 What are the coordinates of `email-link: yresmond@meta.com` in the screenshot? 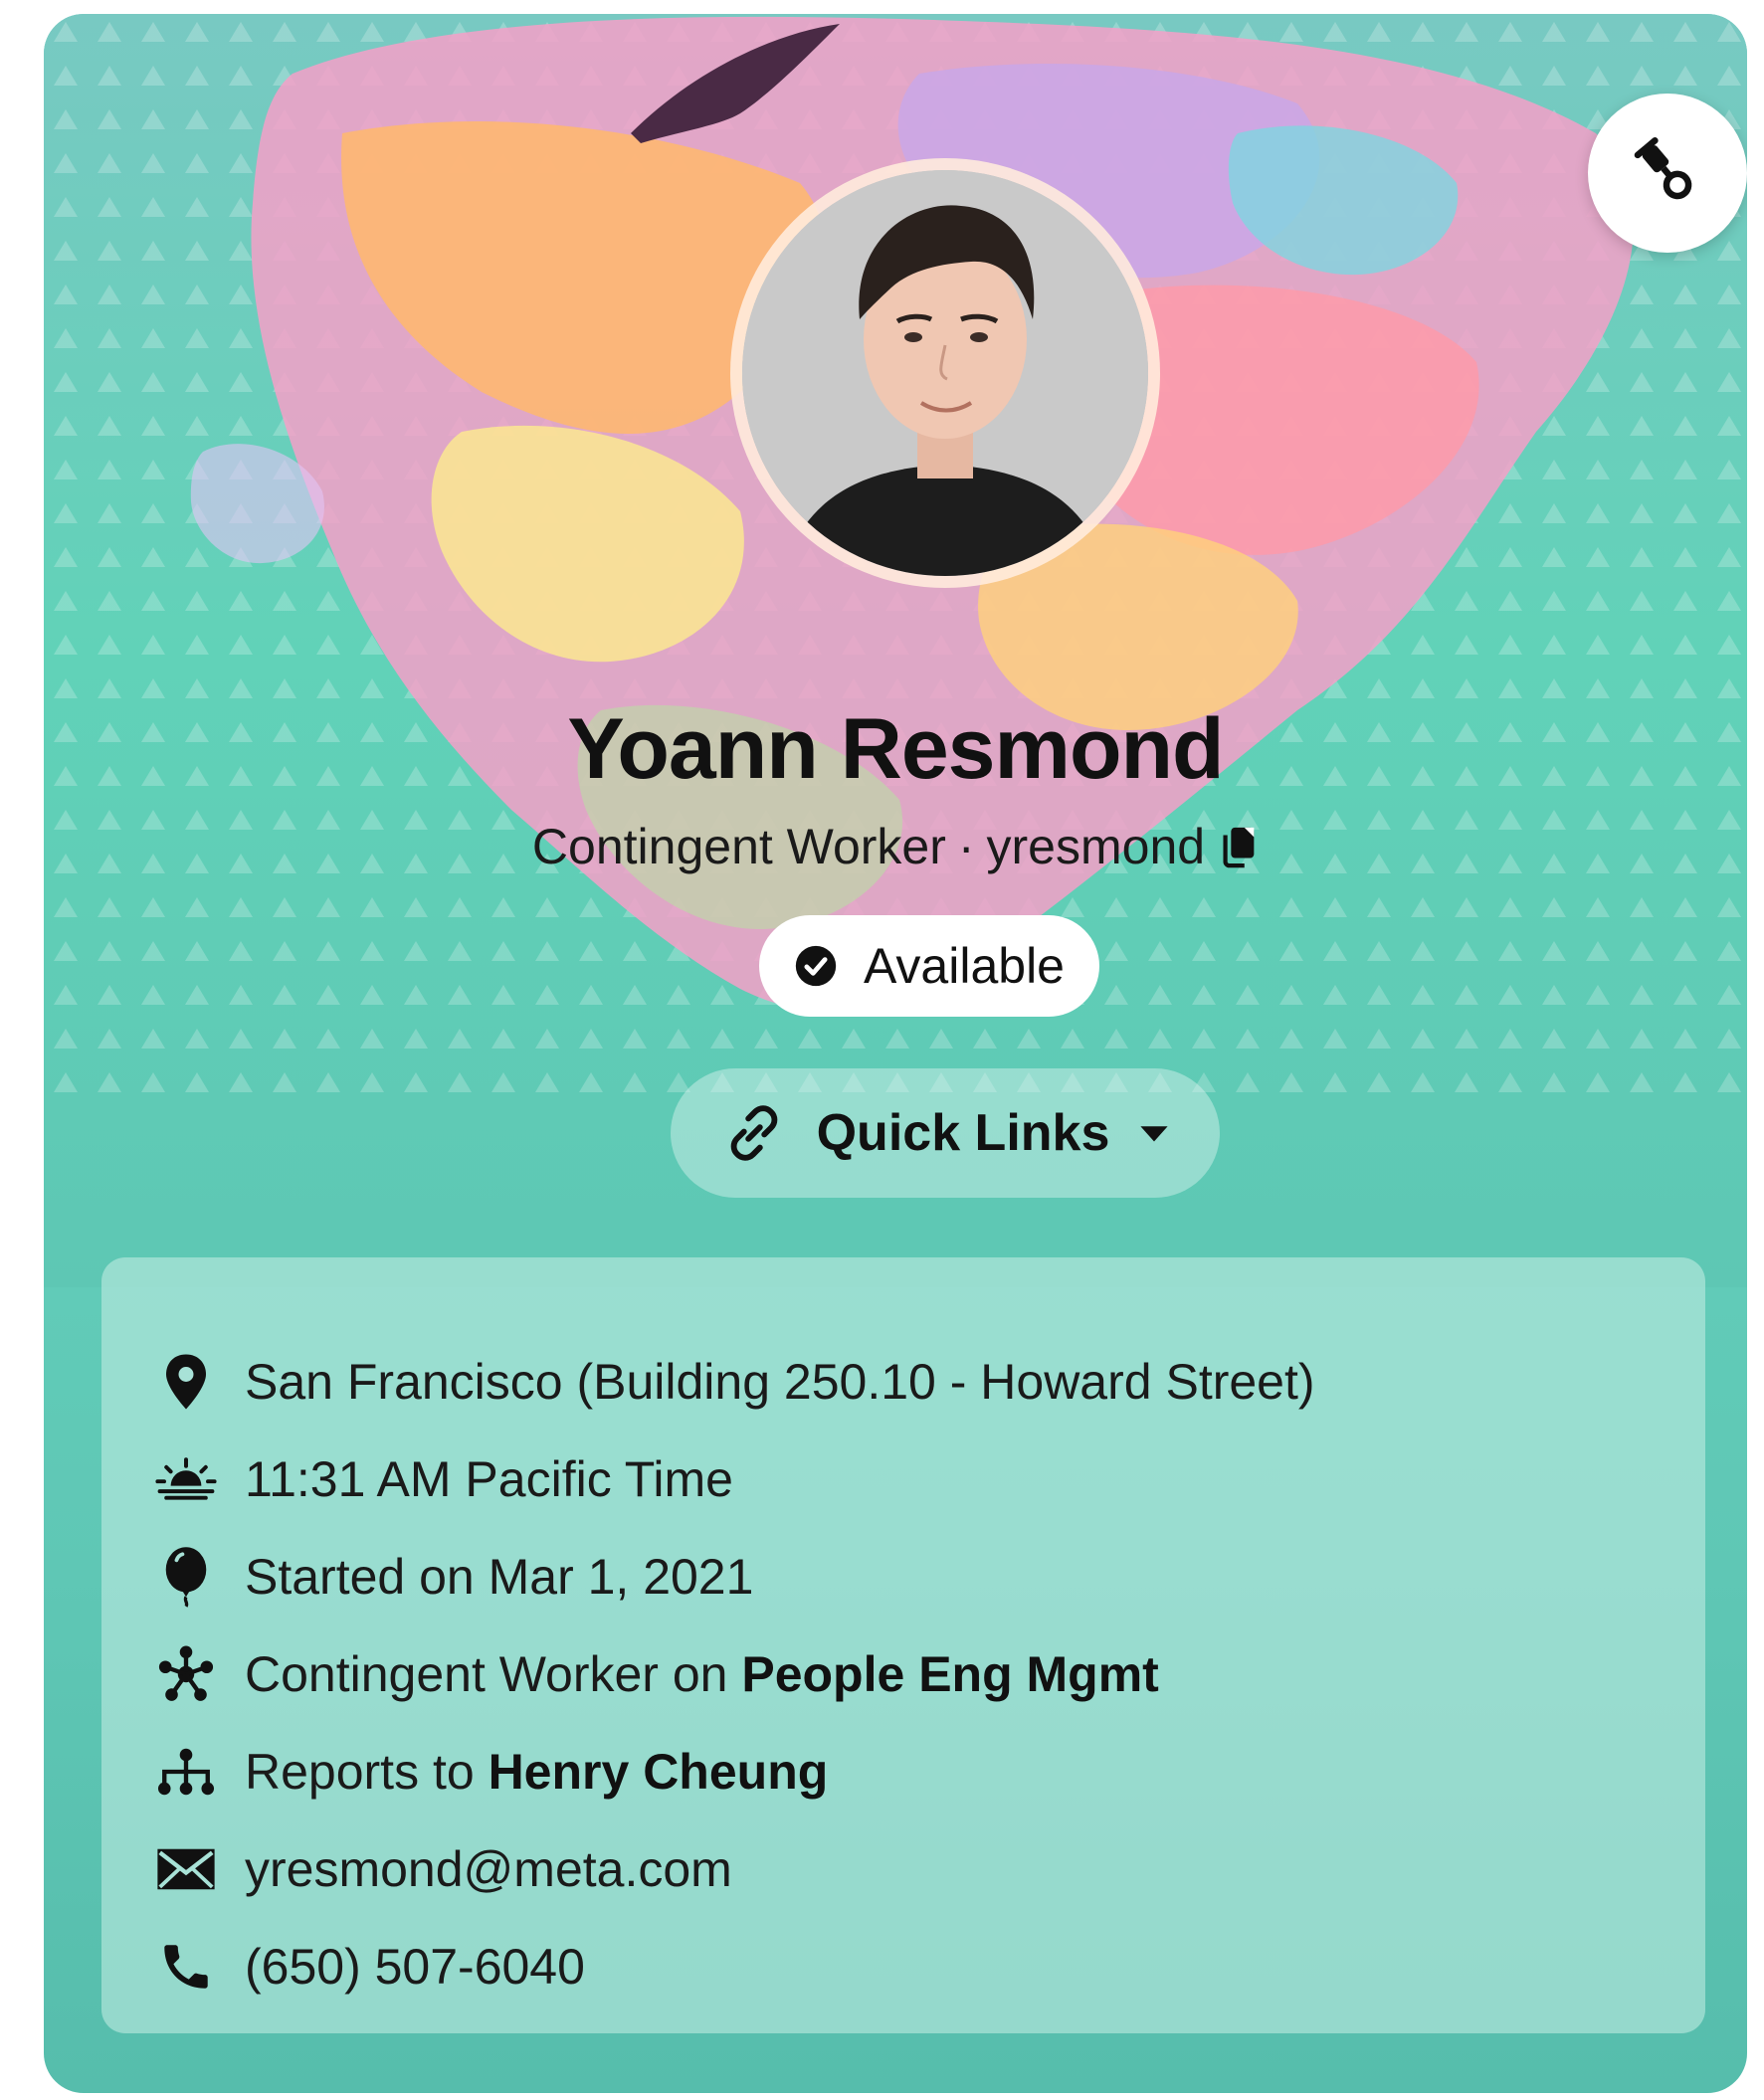 It's located at (488, 1869).